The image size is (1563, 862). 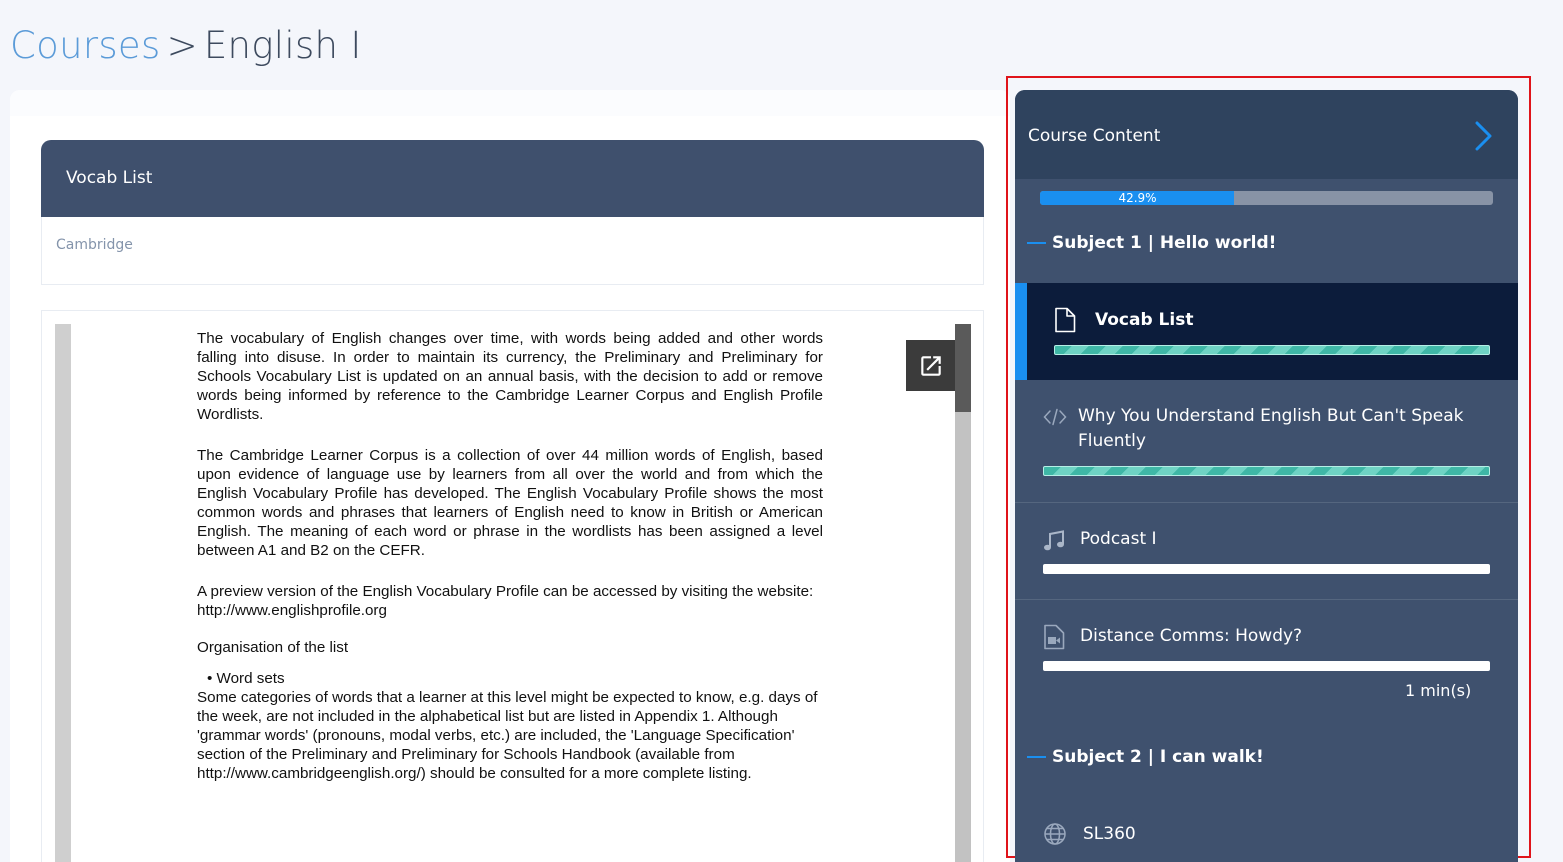 I want to click on course-progress-bar: 42.9%, so click(x=1266, y=198).